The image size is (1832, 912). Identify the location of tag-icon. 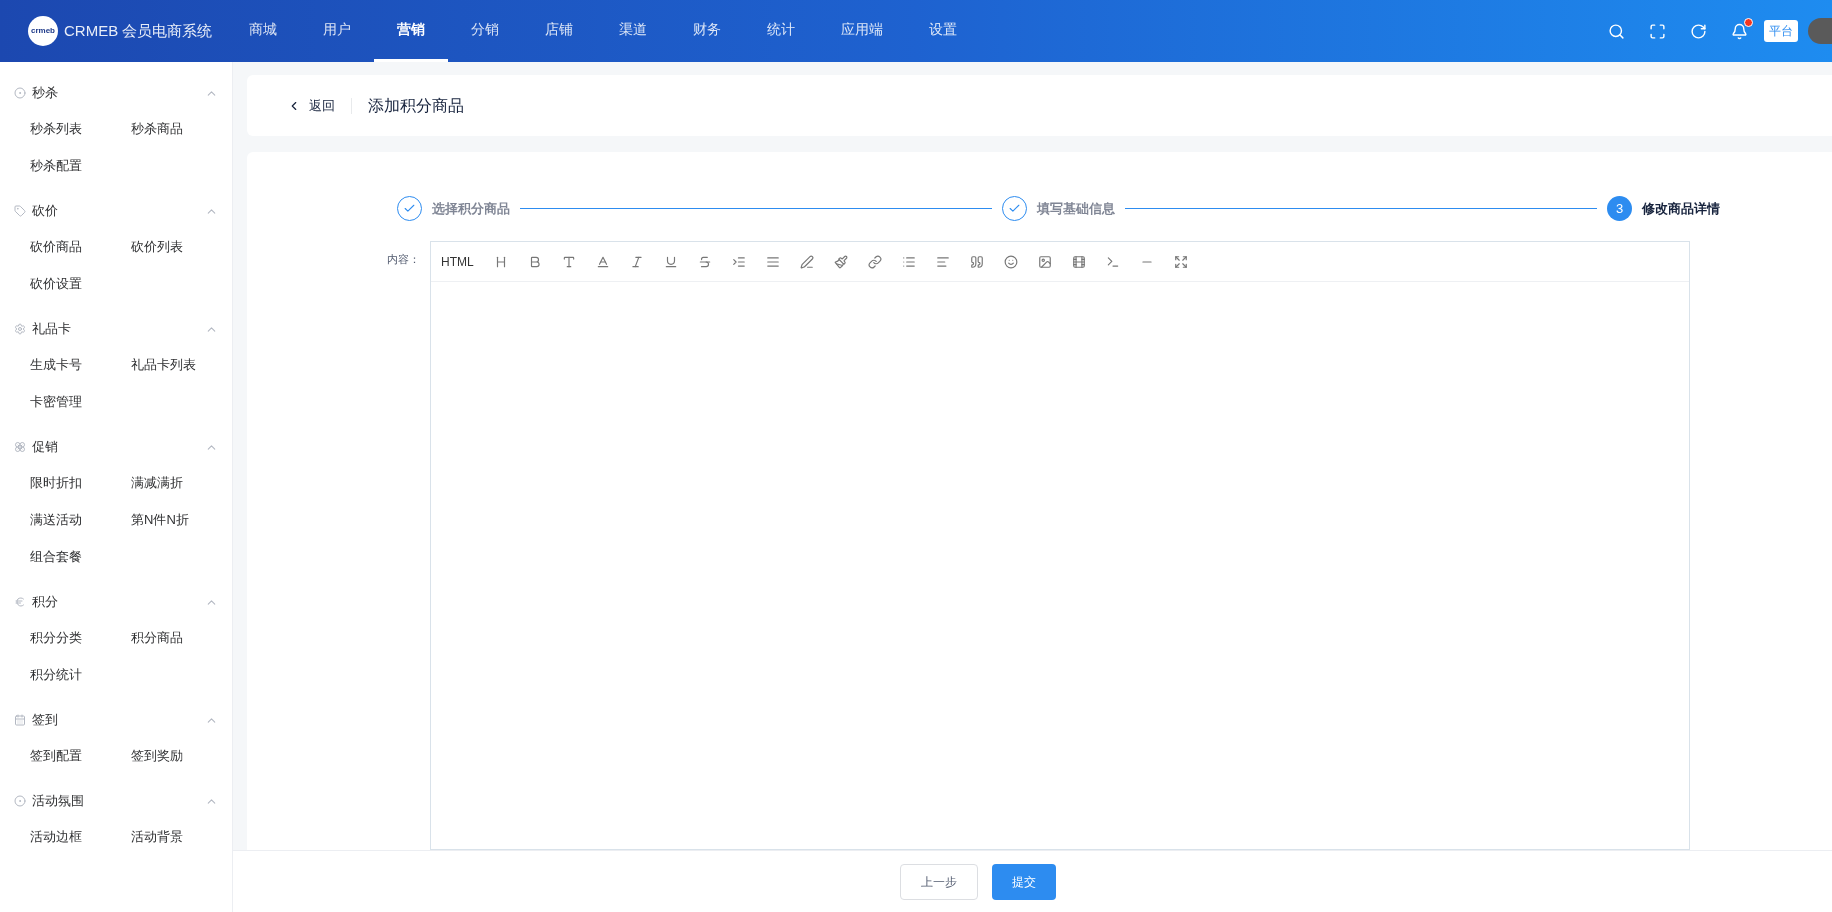
(20, 211).